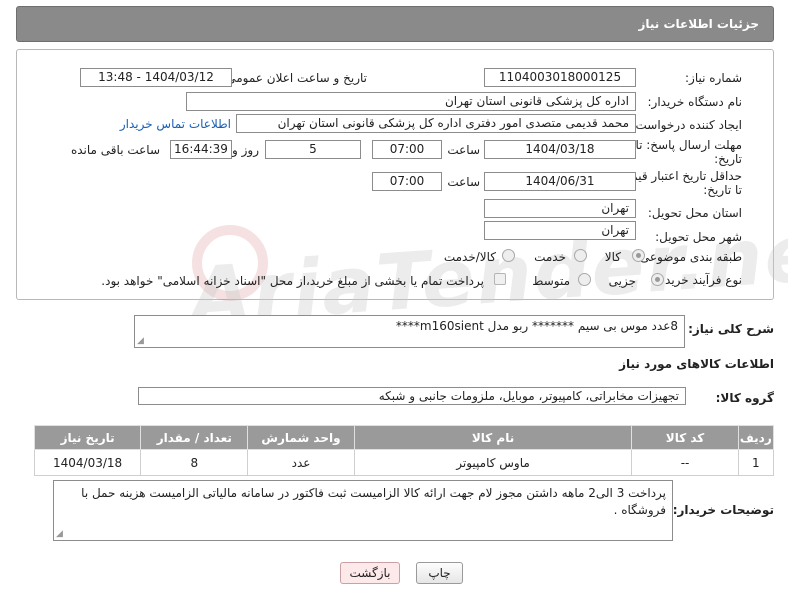  What do you see at coordinates (508, 255) in the screenshot?
I see `category-radio-goods-service` at bounding box center [508, 255].